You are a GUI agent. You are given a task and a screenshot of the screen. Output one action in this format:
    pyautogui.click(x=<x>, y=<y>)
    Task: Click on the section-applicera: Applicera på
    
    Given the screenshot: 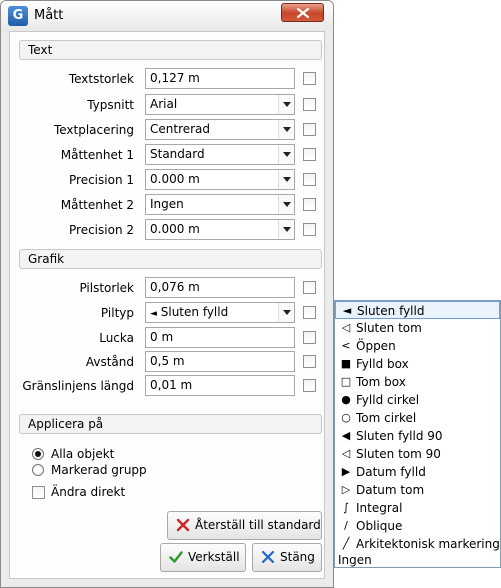 What is the action you would take?
    pyautogui.click(x=170, y=424)
    